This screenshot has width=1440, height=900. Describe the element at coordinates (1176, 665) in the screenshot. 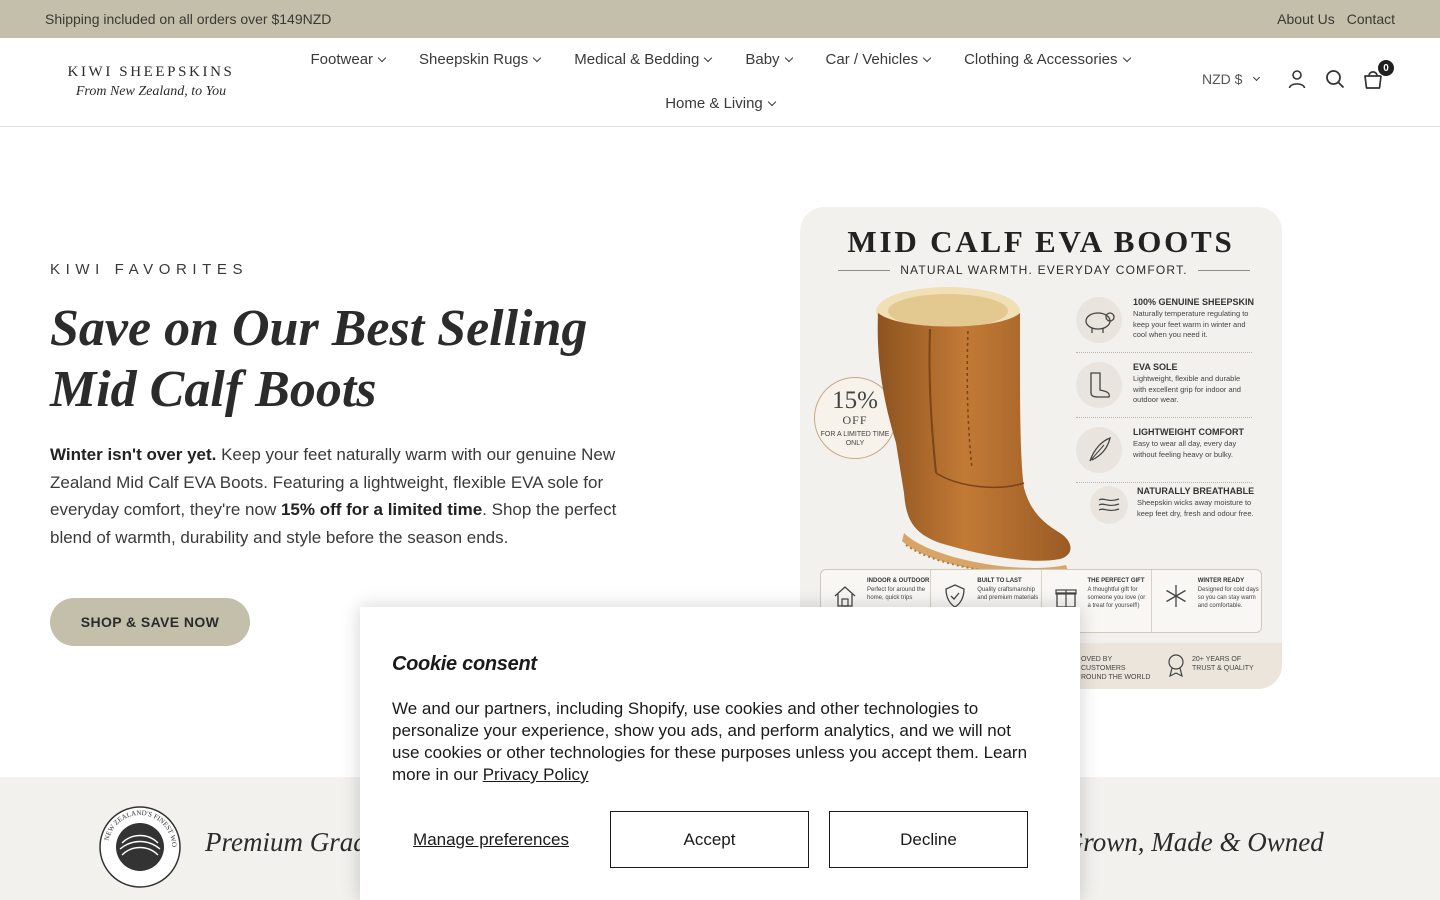

I see `award-icon` at that location.